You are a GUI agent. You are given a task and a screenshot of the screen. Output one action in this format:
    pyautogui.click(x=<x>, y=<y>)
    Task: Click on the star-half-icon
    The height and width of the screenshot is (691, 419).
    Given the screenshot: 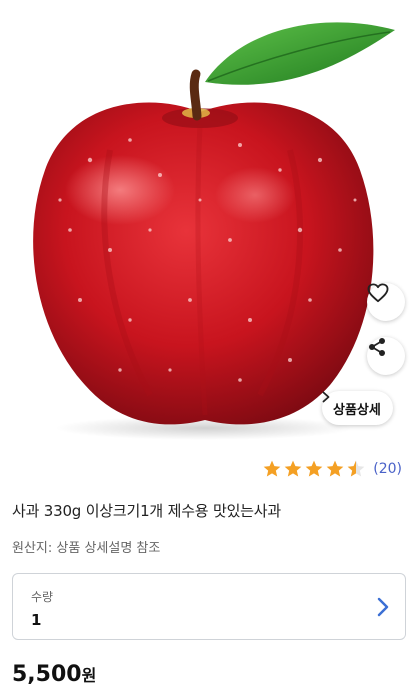 What is the action you would take?
    pyautogui.click(x=356, y=468)
    